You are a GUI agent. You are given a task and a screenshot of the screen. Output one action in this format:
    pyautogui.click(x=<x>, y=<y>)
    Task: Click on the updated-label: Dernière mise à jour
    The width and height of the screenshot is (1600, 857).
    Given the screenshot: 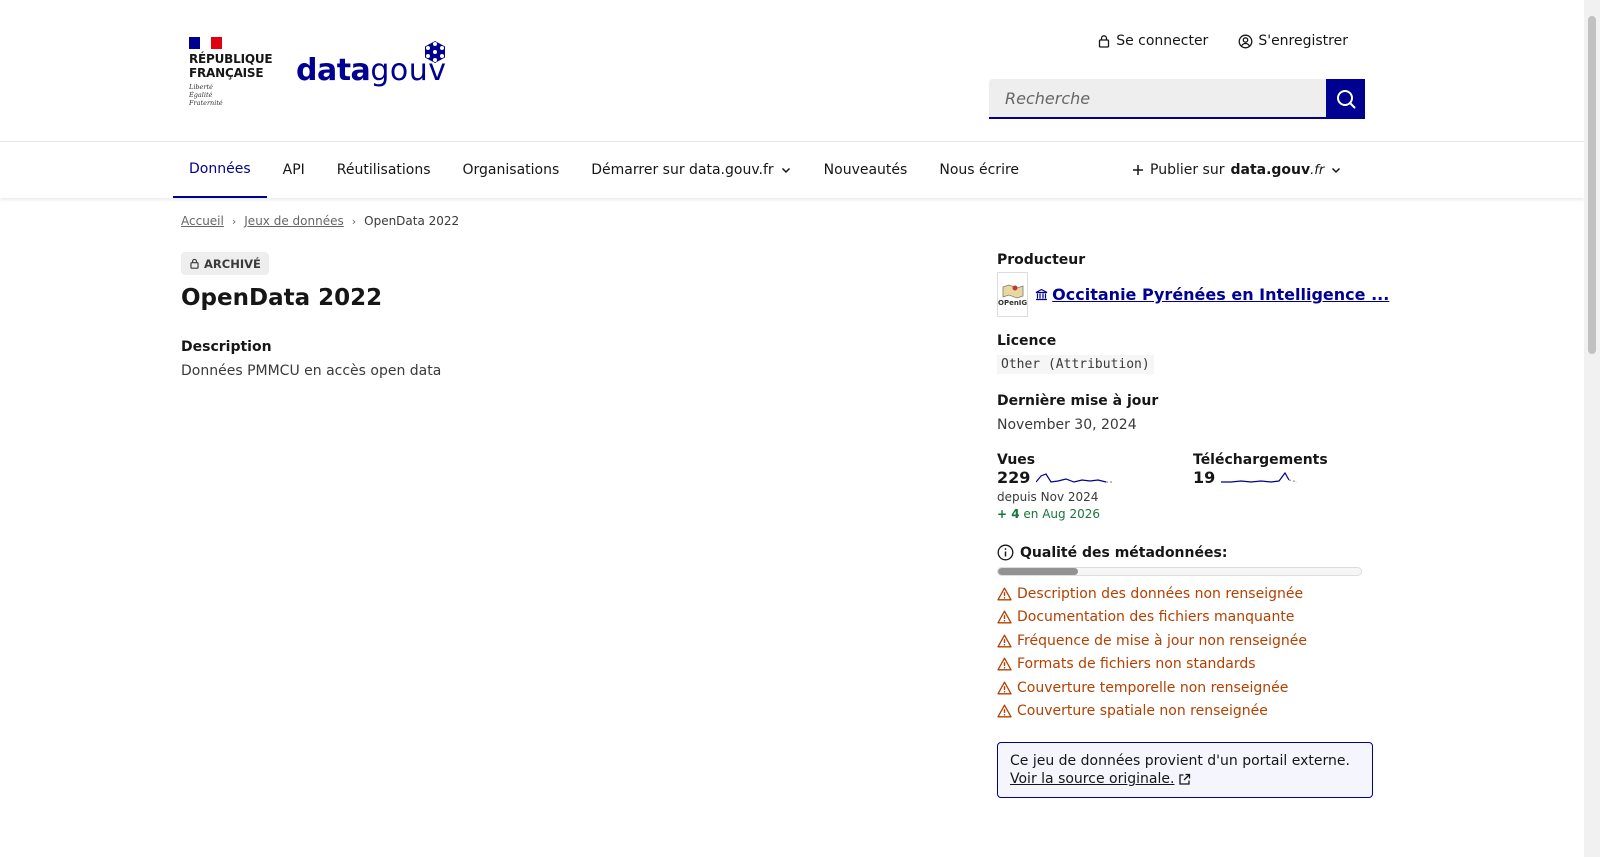 What is the action you would take?
    pyautogui.click(x=1078, y=401)
    